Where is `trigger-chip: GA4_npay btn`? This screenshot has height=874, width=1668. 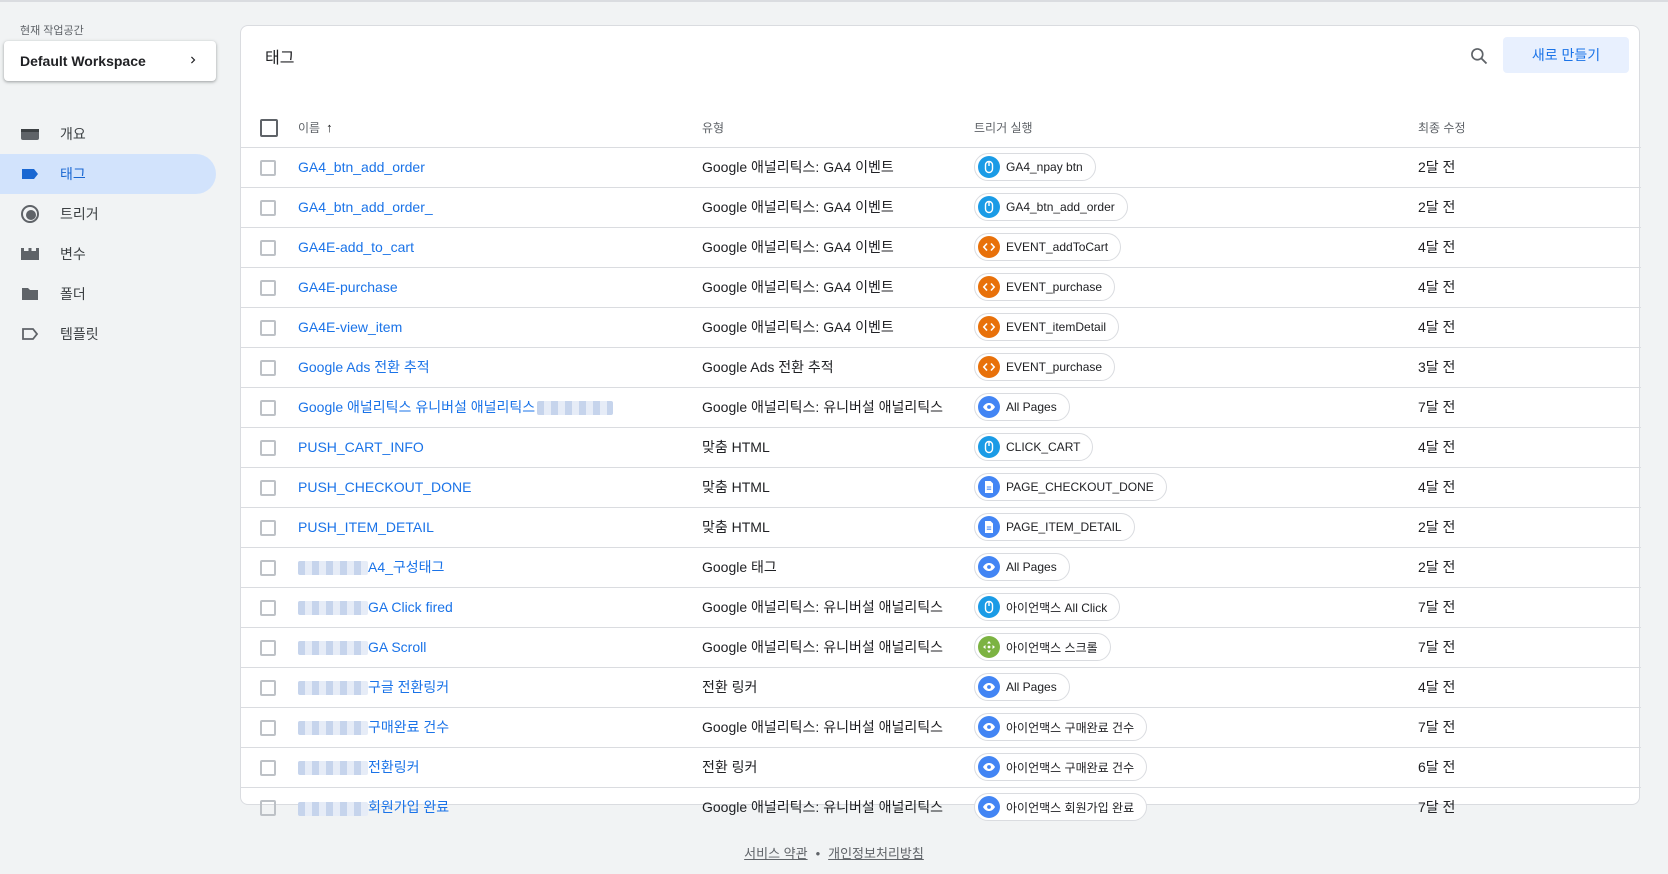 trigger-chip: GA4_npay btn is located at coordinates (1035, 167).